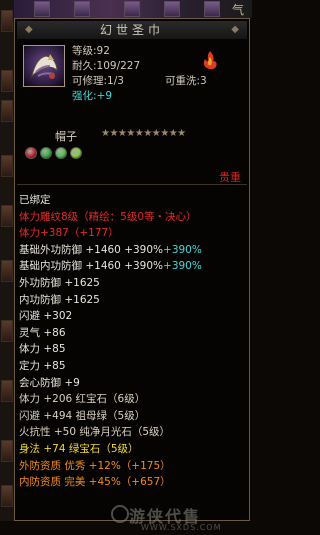 Image resolution: width=320 pixels, height=535 pixels. What do you see at coordinates (46, 316) in the screenshot?
I see `attribute-line: 闪避 +302` at bounding box center [46, 316].